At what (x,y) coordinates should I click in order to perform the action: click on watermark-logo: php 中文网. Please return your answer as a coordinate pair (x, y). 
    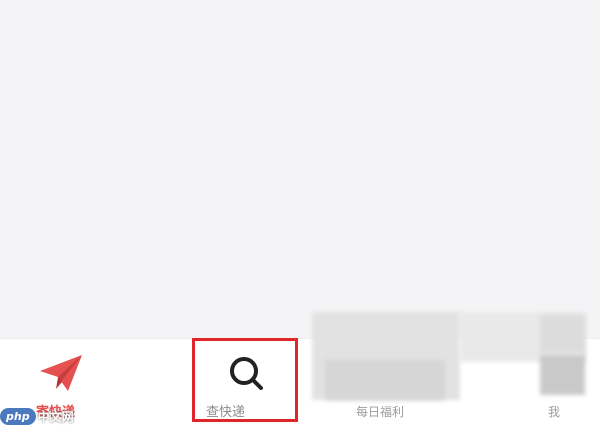
    Looking at the image, I should click on (37, 416).